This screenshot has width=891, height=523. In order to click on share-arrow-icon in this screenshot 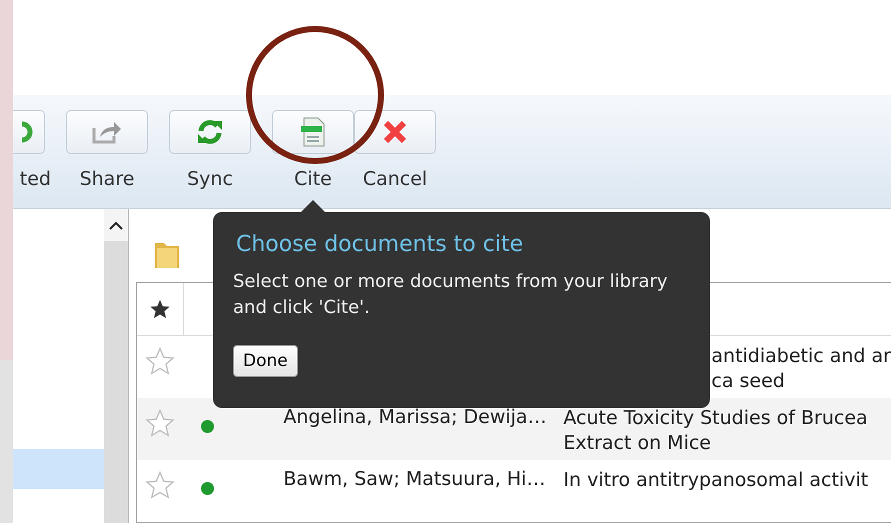, I will do `click(107, 132)`.